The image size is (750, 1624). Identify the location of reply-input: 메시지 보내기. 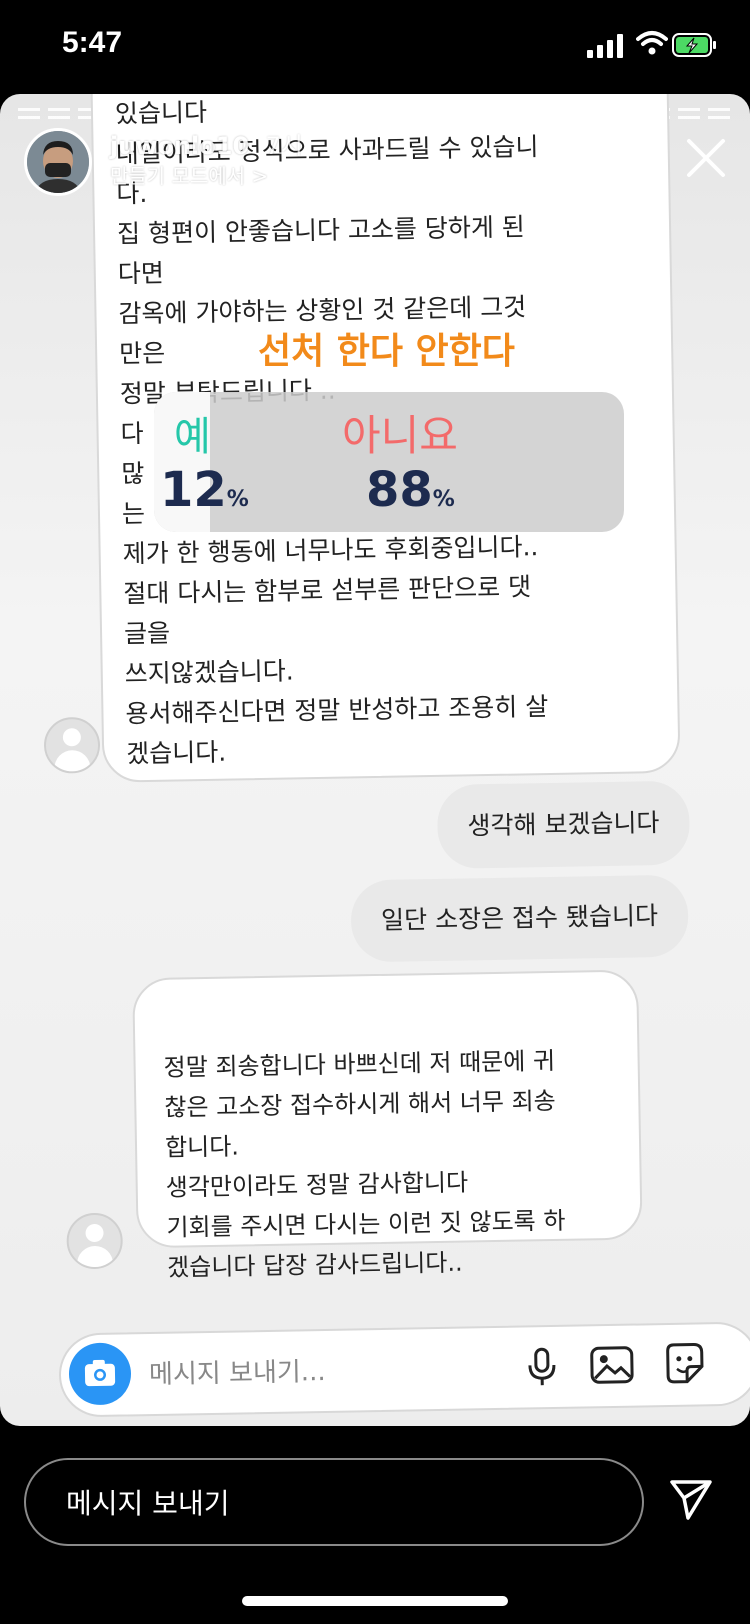
(334, 1502).